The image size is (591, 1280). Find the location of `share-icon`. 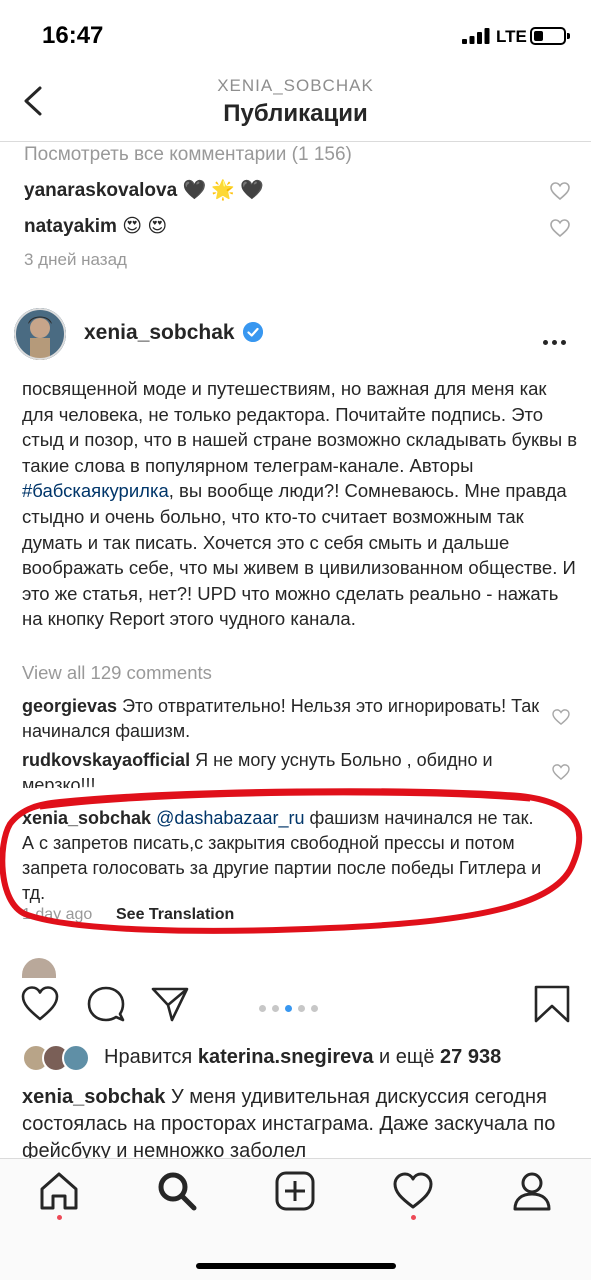

share-icon is located at coordinates (170, 1004).